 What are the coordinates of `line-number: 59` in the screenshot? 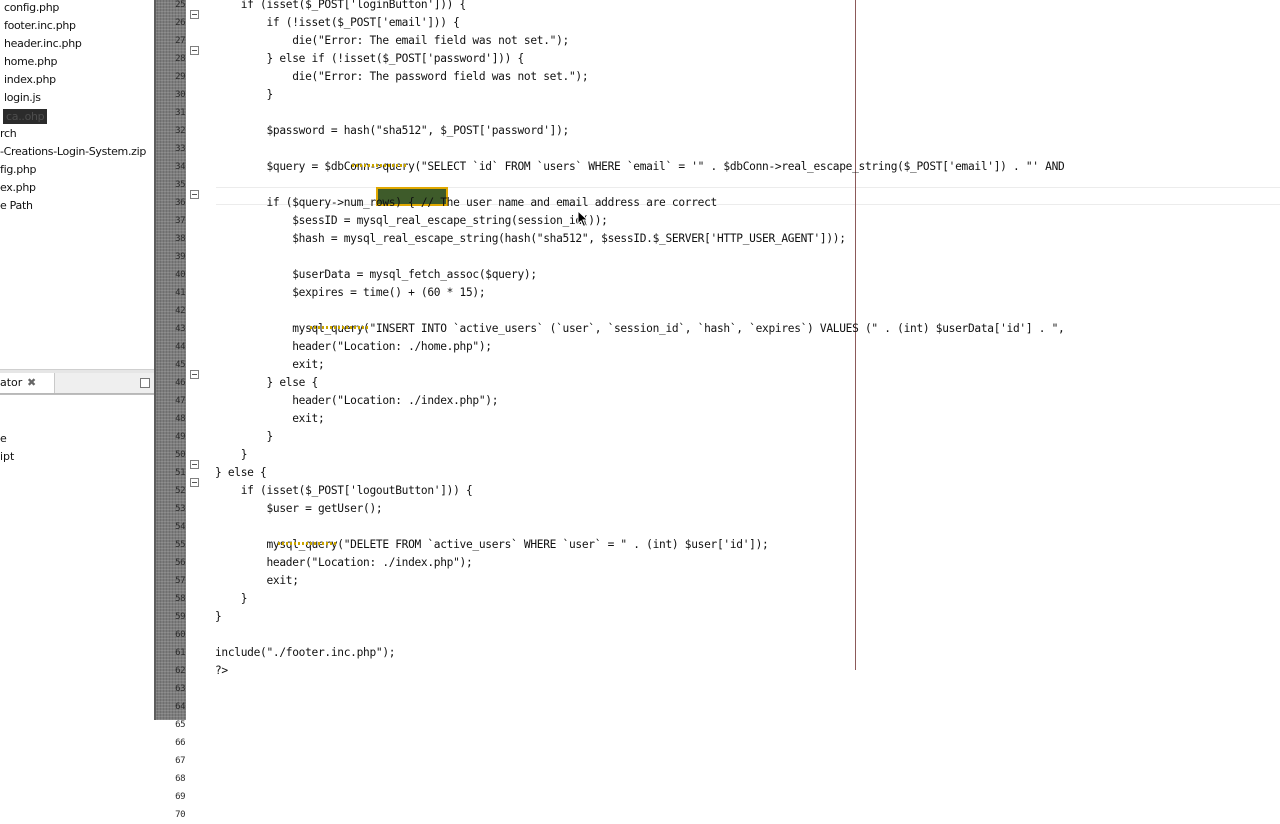 It's located at (180, 617).